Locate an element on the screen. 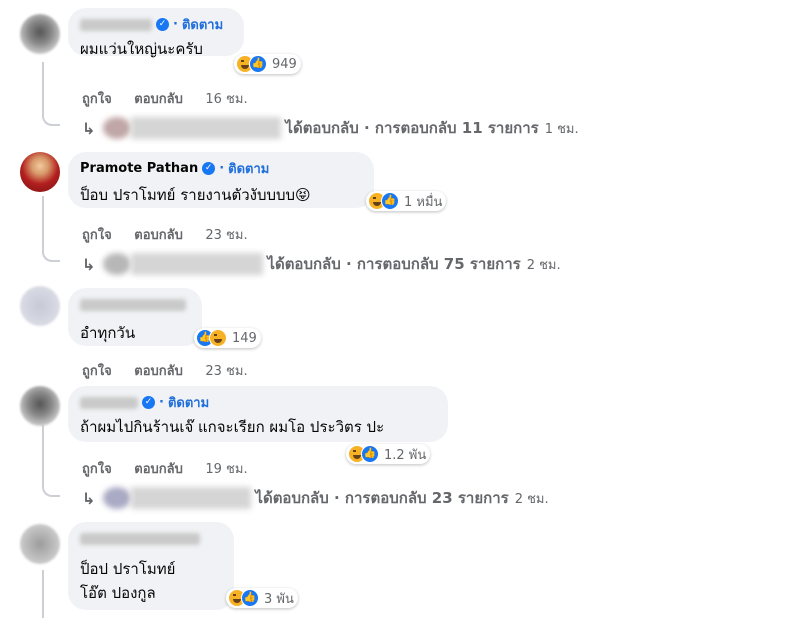 This screenshot has height=618, width=800. comment-text: อำทุกวัน is located at coordinates (108, 333).